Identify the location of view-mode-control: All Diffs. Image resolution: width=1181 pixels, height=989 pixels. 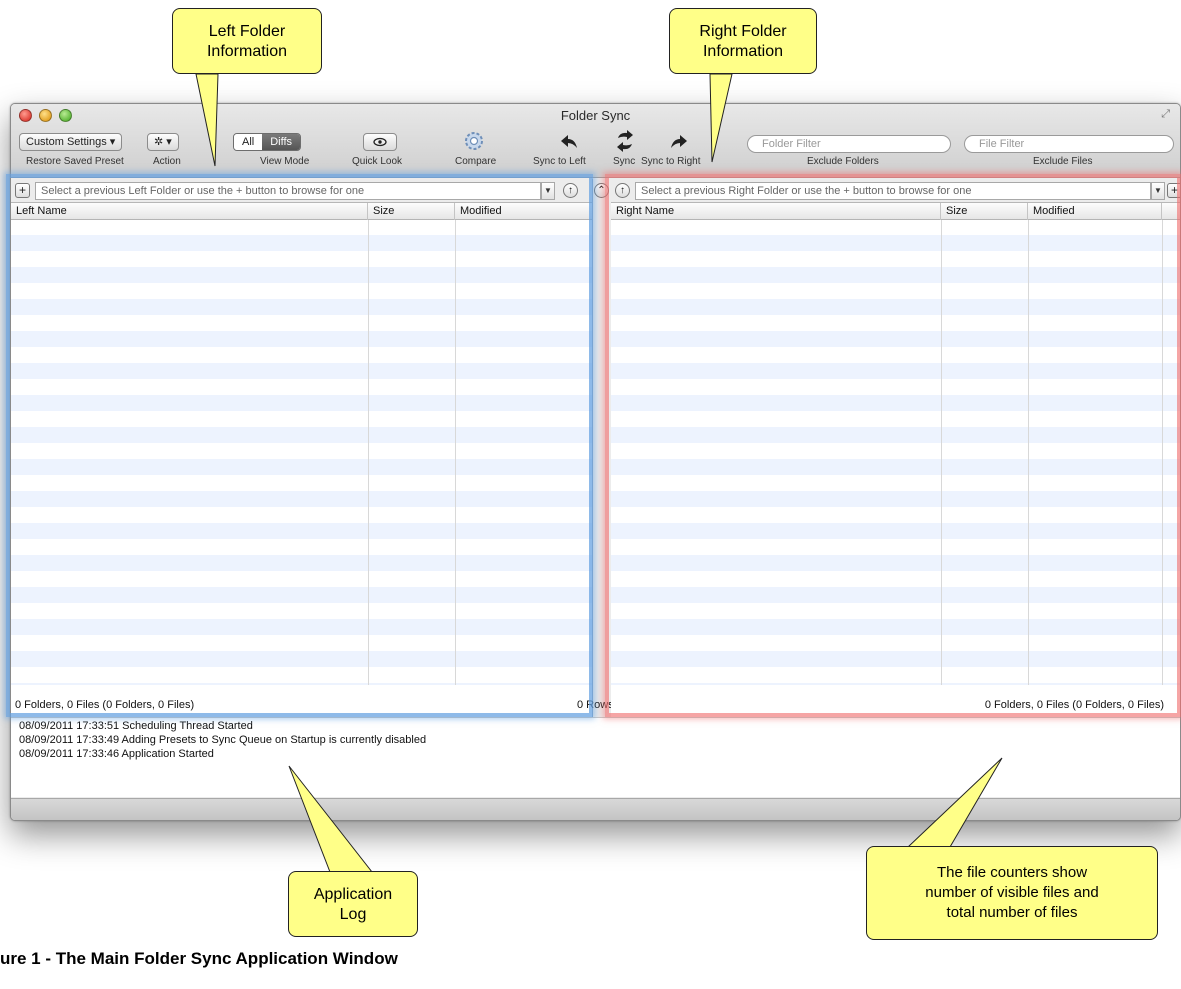
(267, 142).